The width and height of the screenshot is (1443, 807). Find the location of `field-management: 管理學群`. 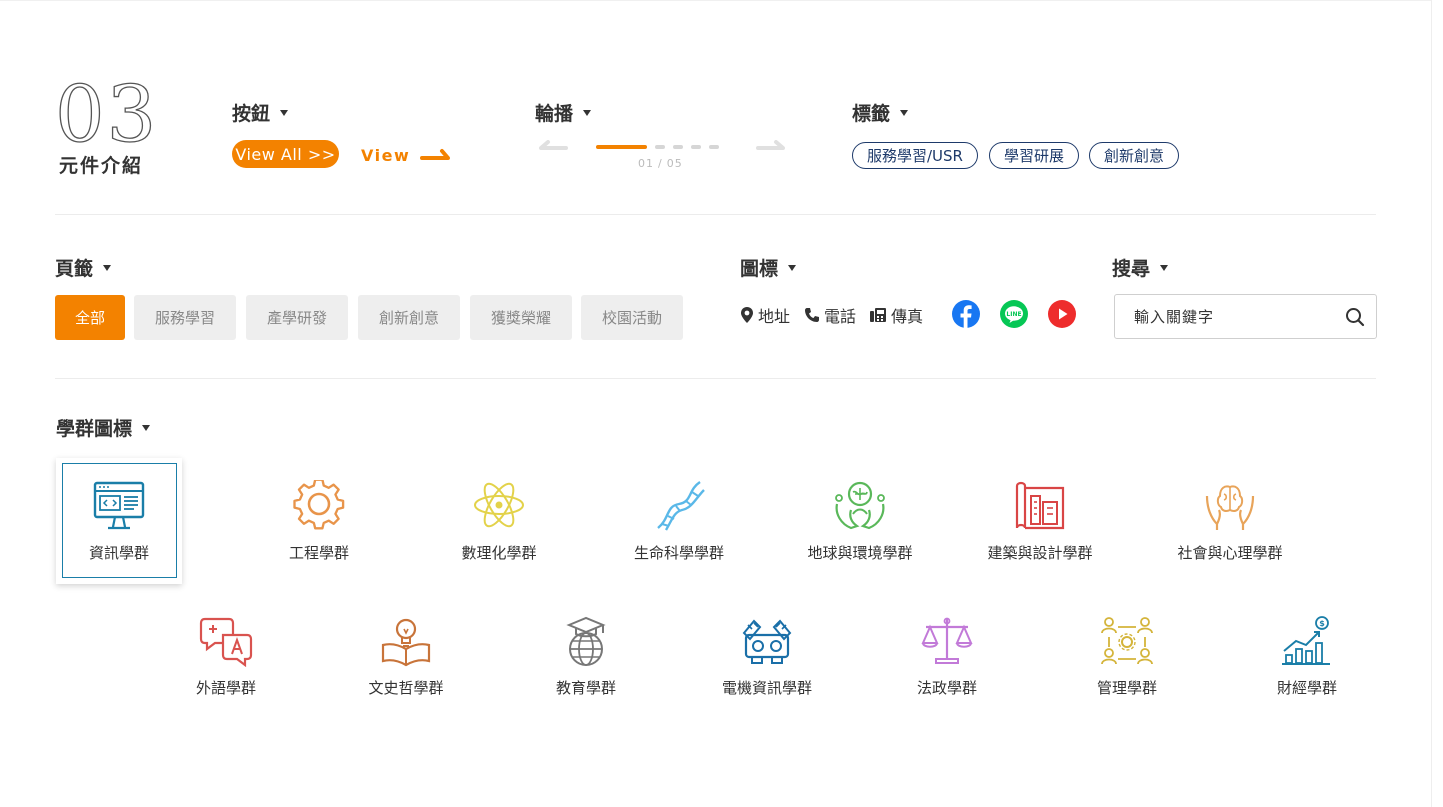

field-management: 管理學群 is located at coordinates (1127, 656).